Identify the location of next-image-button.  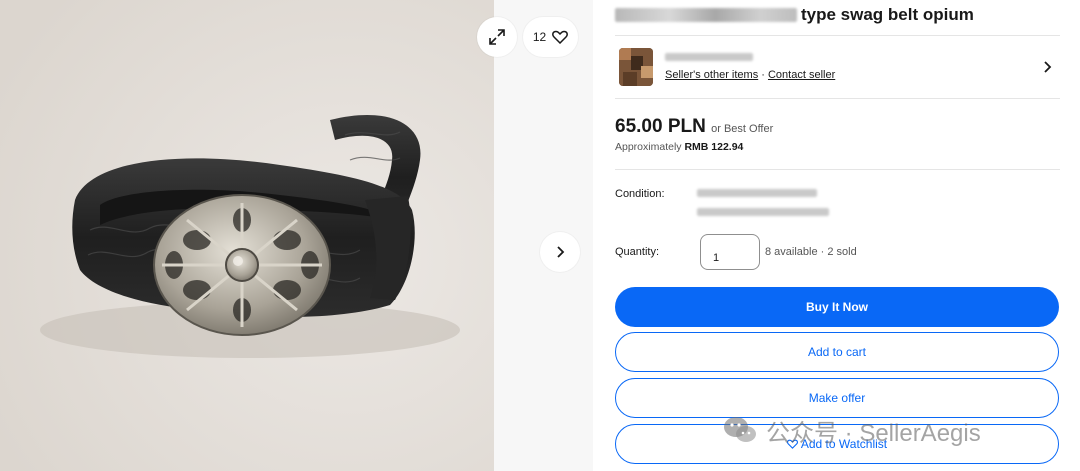
(560, 252).